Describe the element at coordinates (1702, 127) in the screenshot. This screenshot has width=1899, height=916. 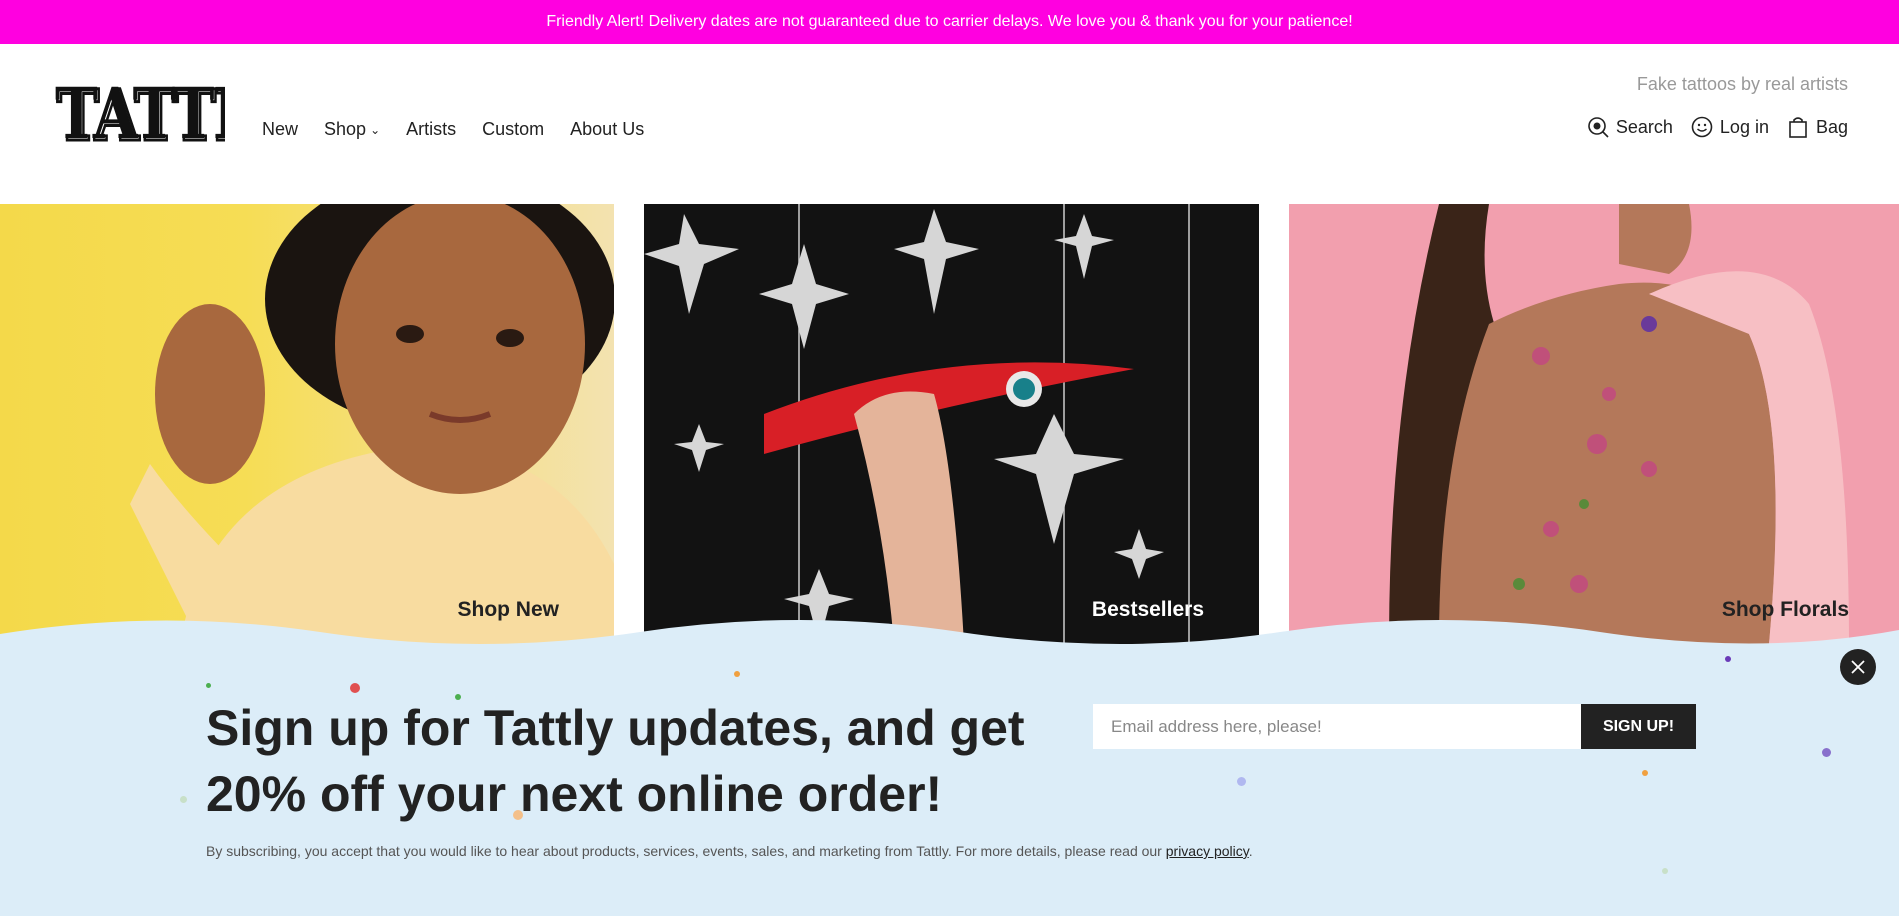
I see `smiley-icon` at that location.